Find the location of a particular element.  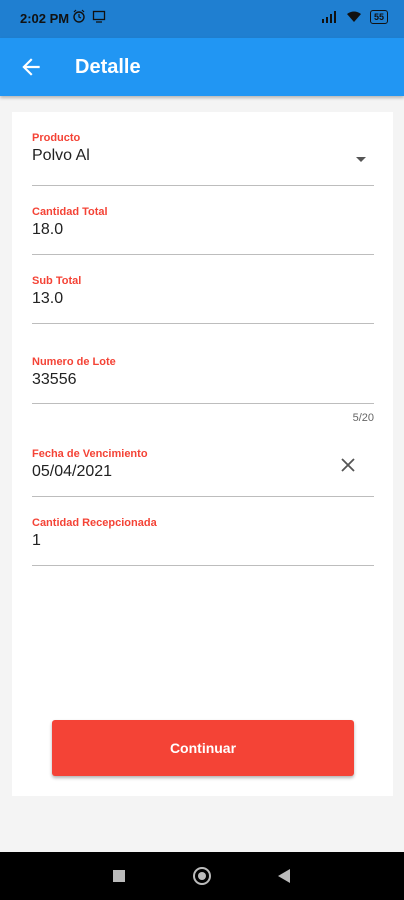

cantidad-recepcionada-field: Cantidad Recepcionada 1 is located at coordinates (203, 542).